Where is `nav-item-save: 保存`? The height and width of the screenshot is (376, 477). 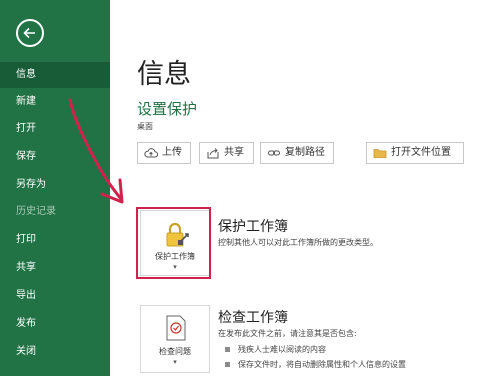 nav-item-save: 保存 is located at coordinates (55, 157).